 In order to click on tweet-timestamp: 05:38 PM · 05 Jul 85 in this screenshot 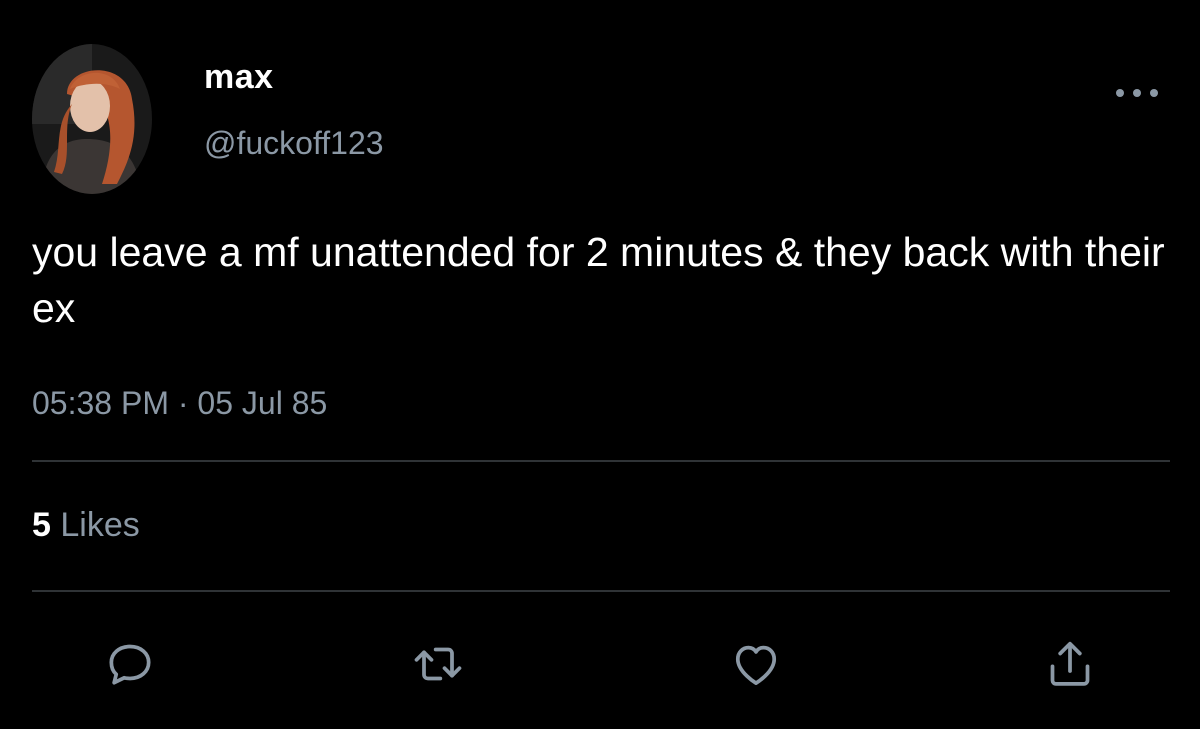, I will do `click(179, 403)`.